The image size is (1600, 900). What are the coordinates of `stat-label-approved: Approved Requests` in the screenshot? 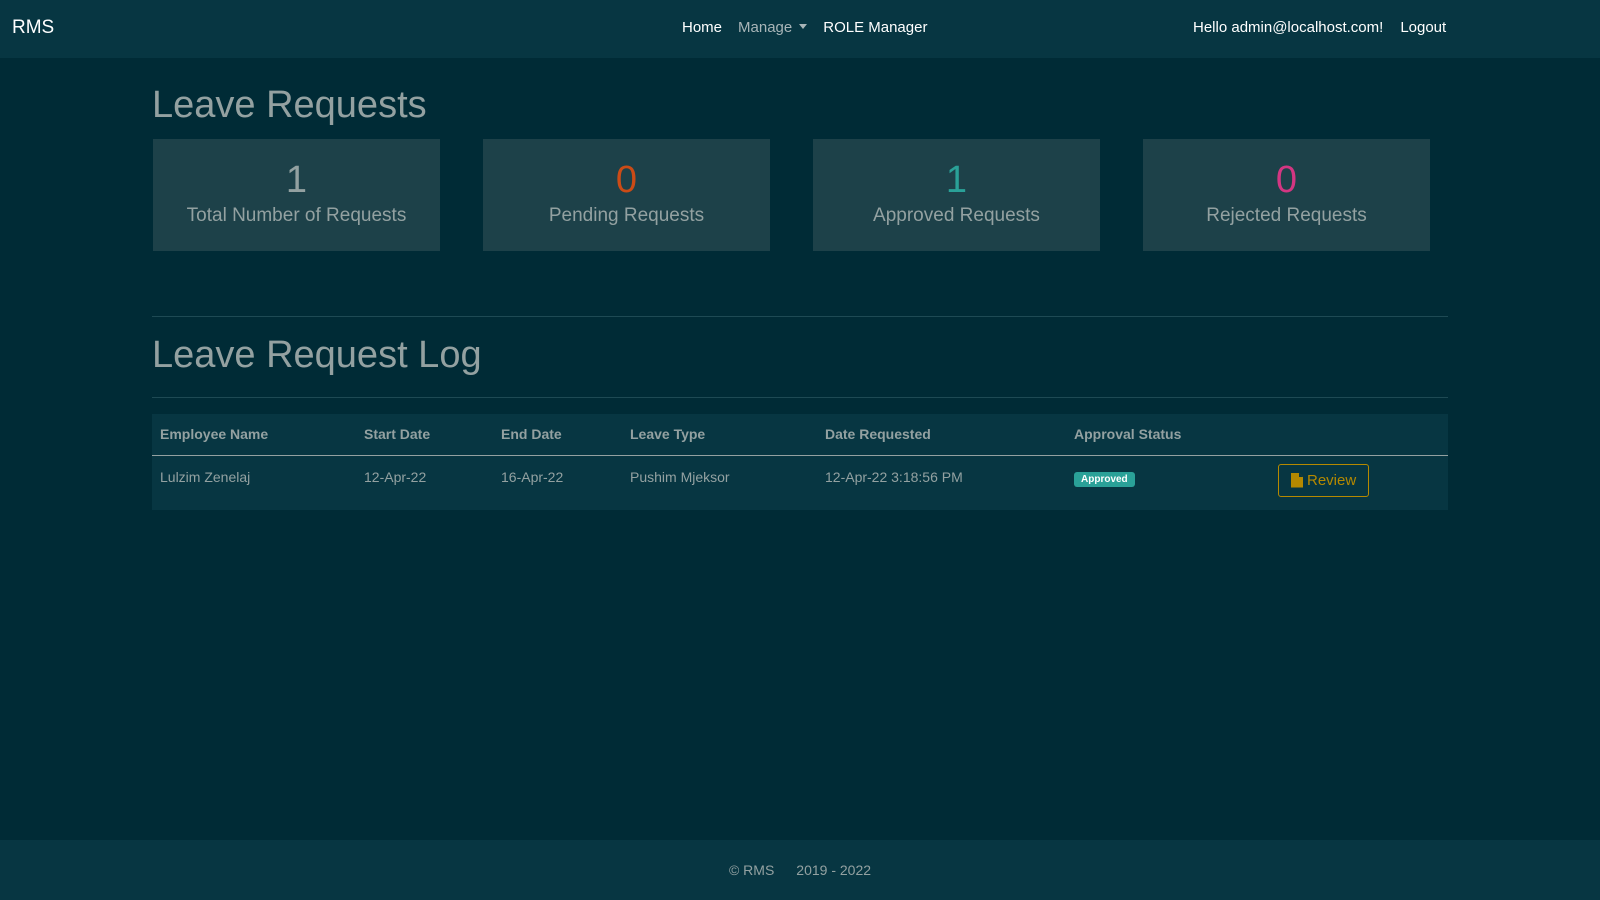 It's located at (956, 215).